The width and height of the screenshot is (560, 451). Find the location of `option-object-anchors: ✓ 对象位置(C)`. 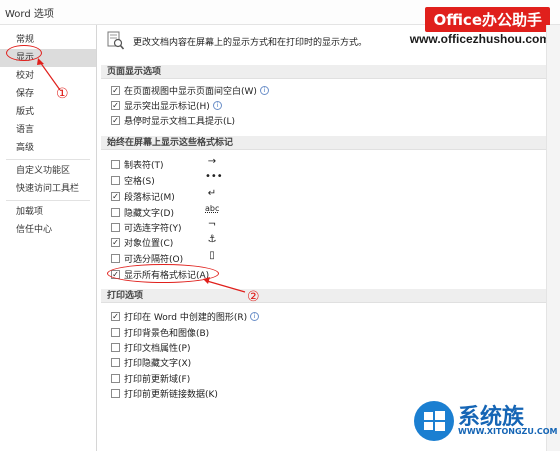

option-object-anchors: ✓ 对象位置(C) is located at coordinates (142, 242).